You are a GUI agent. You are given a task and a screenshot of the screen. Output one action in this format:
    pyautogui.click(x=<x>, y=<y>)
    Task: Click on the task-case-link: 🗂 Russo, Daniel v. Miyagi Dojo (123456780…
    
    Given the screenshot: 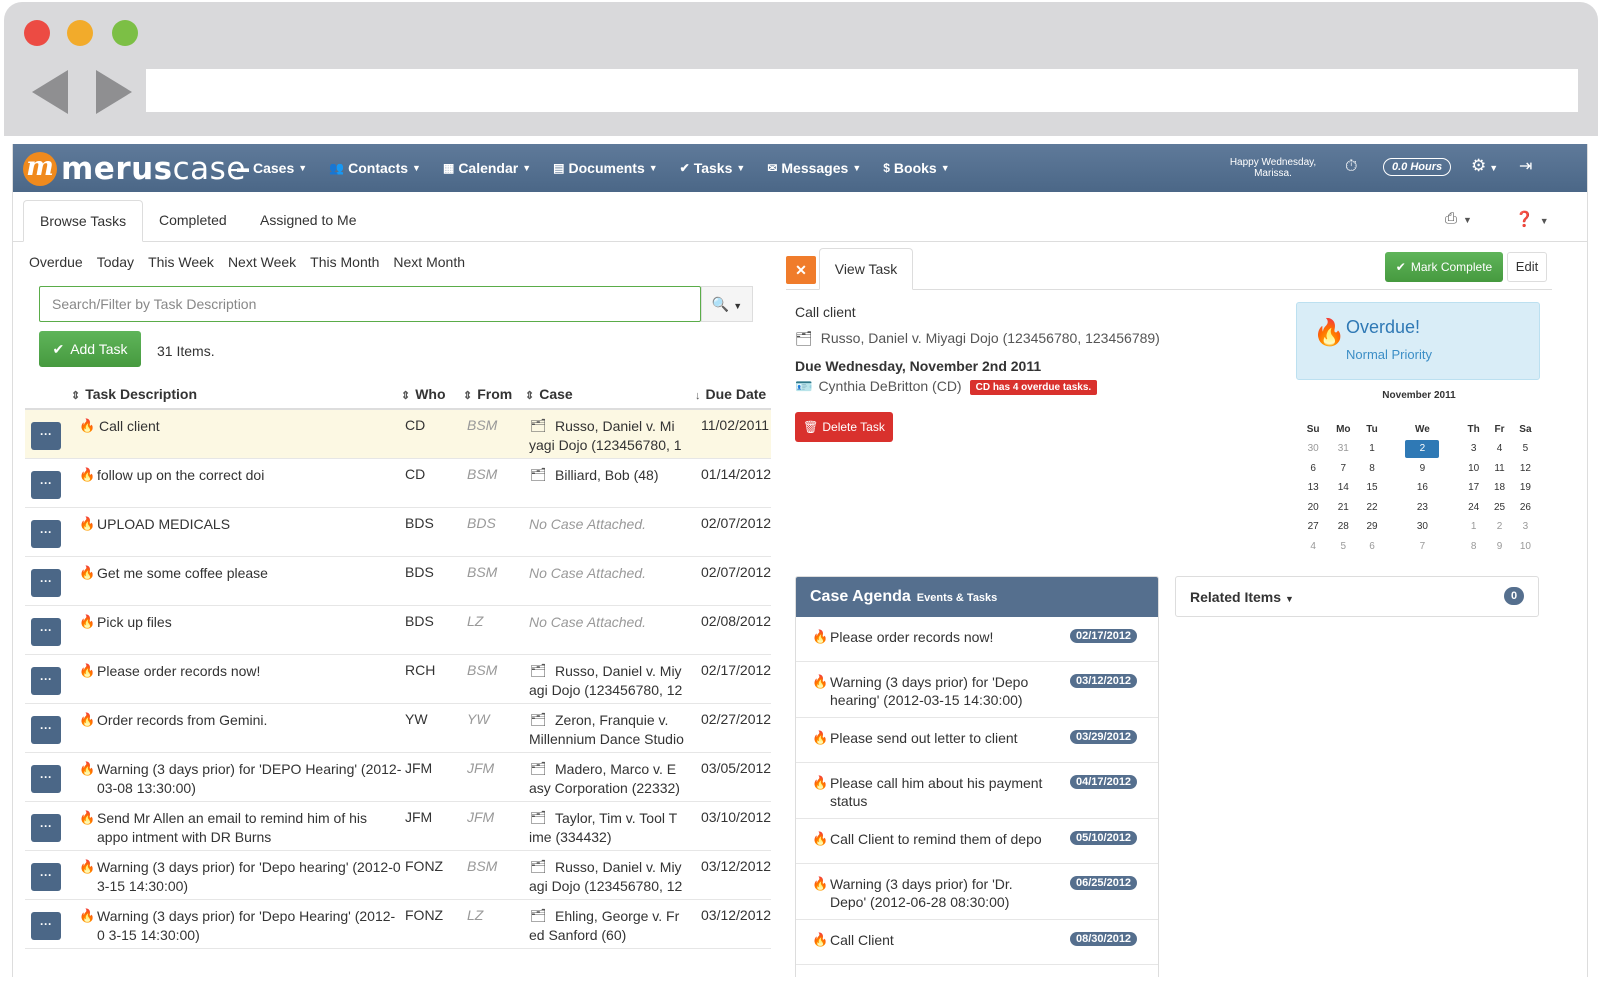 What is the action you would take?
    pyautogui.click(x=977, y=338)
    